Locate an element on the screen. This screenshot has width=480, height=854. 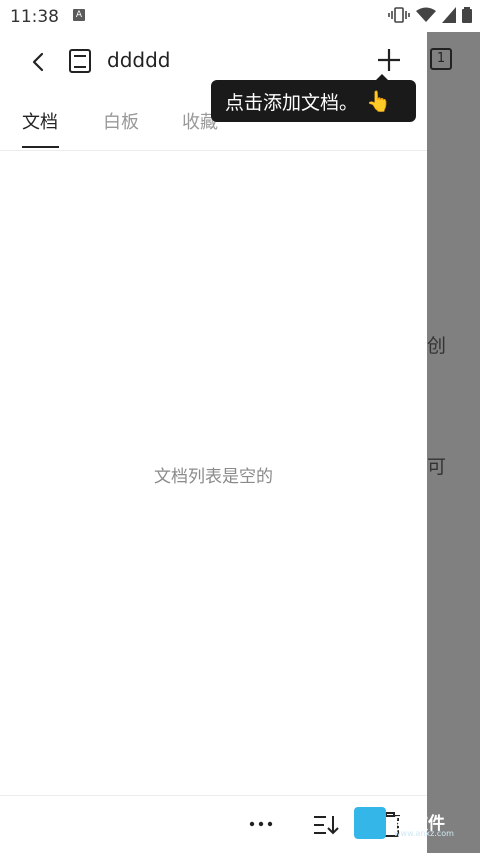
watermark-subtext: www.anxz.com is located at coordinates (424, 833).